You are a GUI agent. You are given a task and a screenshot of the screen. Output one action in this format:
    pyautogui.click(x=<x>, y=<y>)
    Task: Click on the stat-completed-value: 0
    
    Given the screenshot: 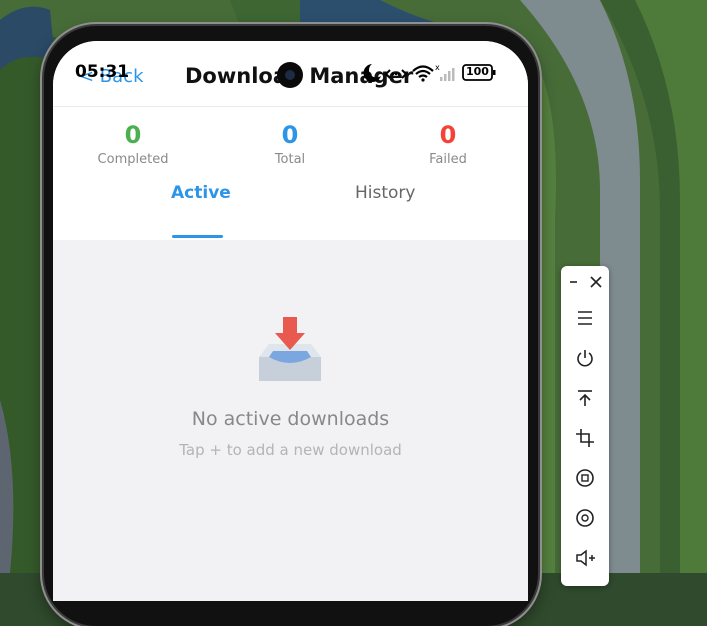 What is the action you would take?
    pyautogui.click(x=133, y=135)
    